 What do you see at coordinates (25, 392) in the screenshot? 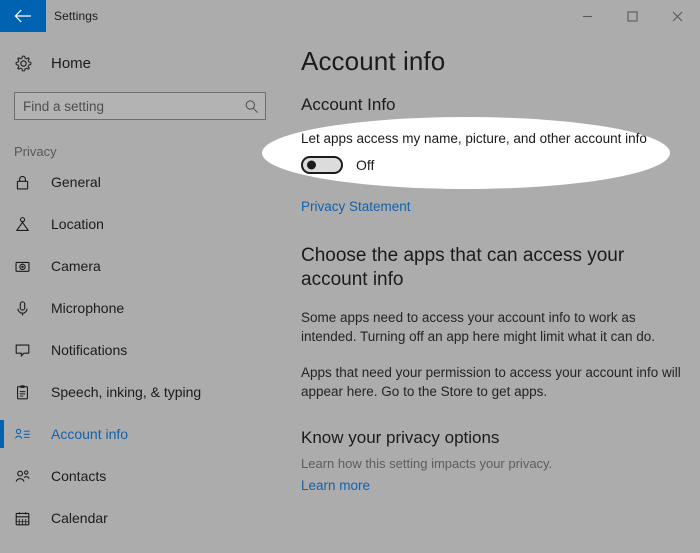
I see `clipboard-icon` at bounding box center [25, 392].